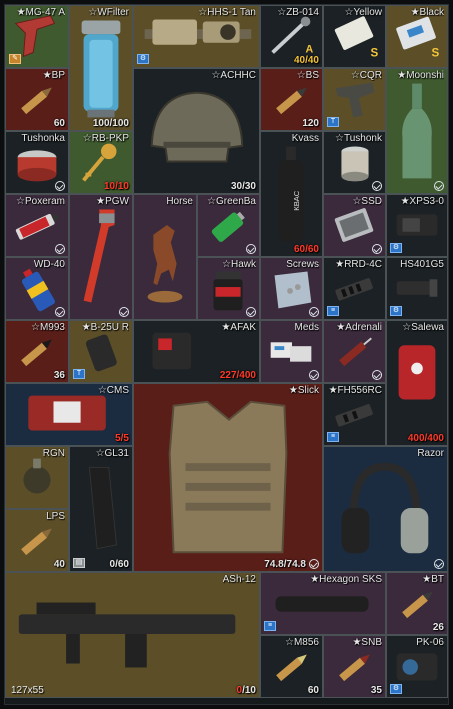 This screenshot has height=709, width=453. What do you see at coordinates (417, 288) in the screenshot?
I see `item-hs401g5: HS401G5 ⚙` at bounding box center [417, 288].